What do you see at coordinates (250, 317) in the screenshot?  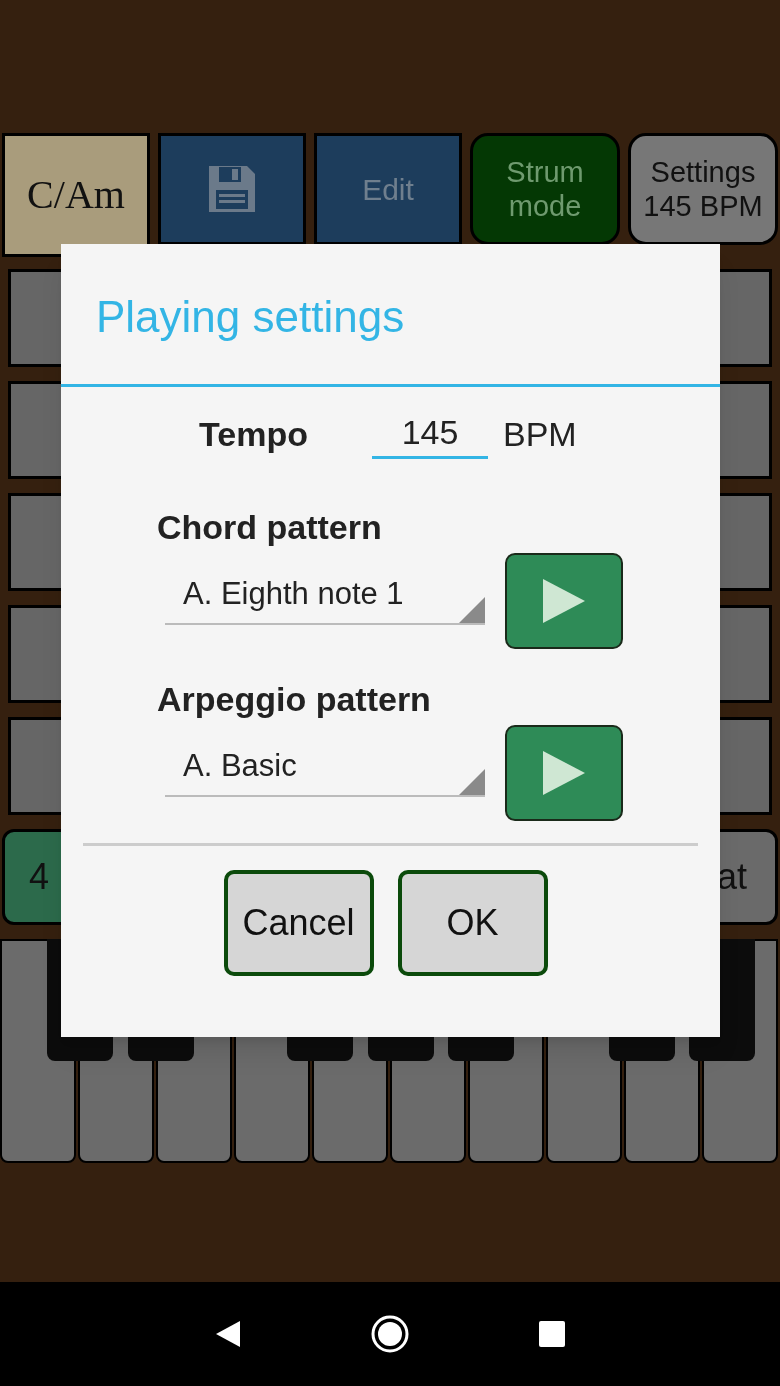 I see `dialog-title: Playing settings` at bounding box center [250, 317].